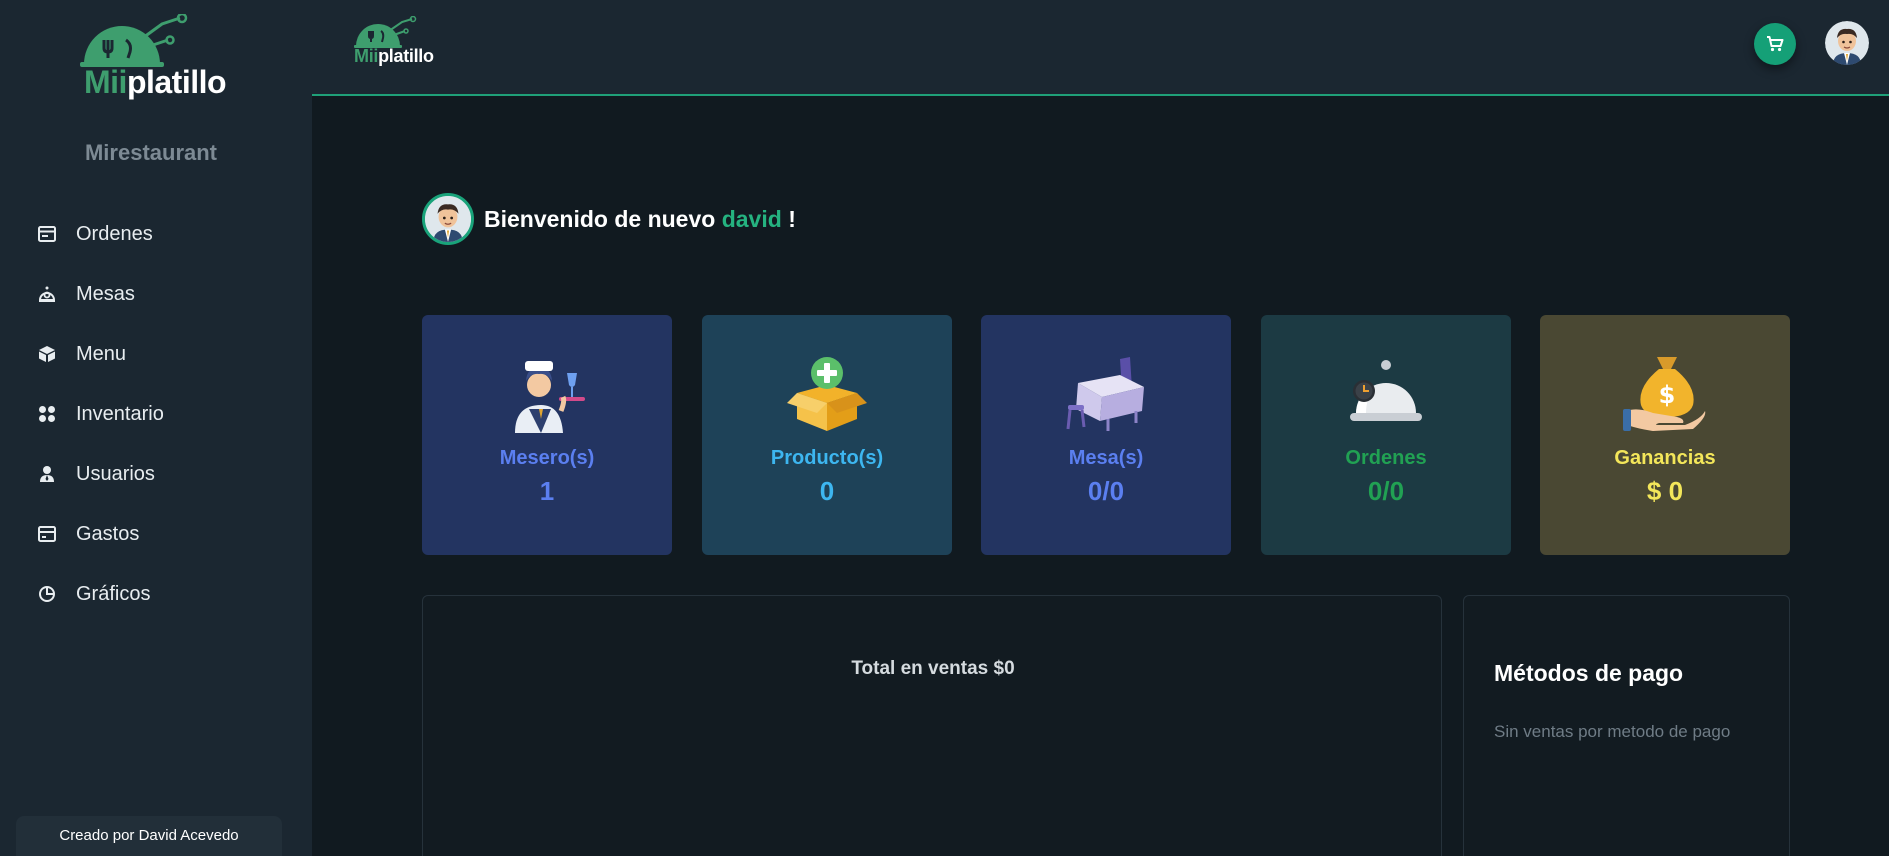 Image resolution: width=1889 pixels, height=856 pixels. I want to click on card-value: 1, so click(547, 491).